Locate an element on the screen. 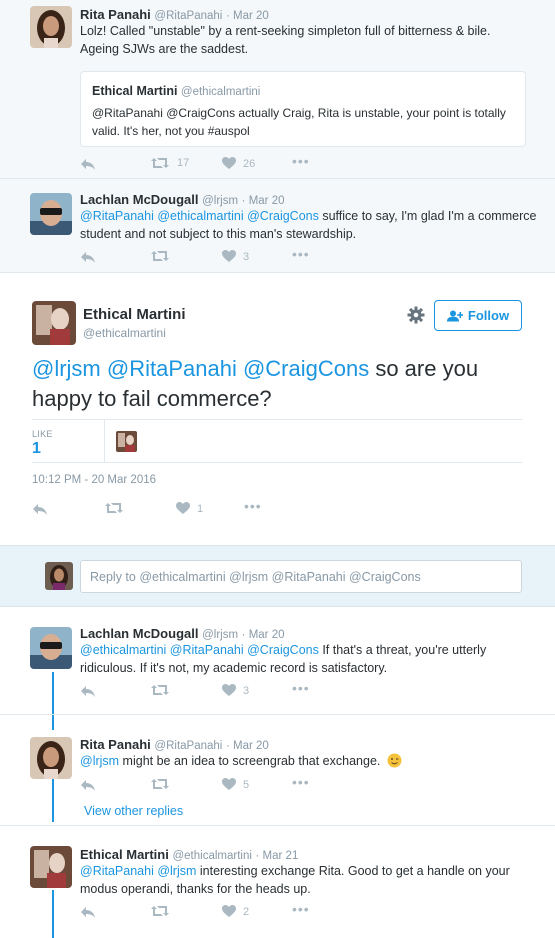  tweet-timestamp: 10:12 PM - 20 Mar 2016 is located at coordinates (94, 480).